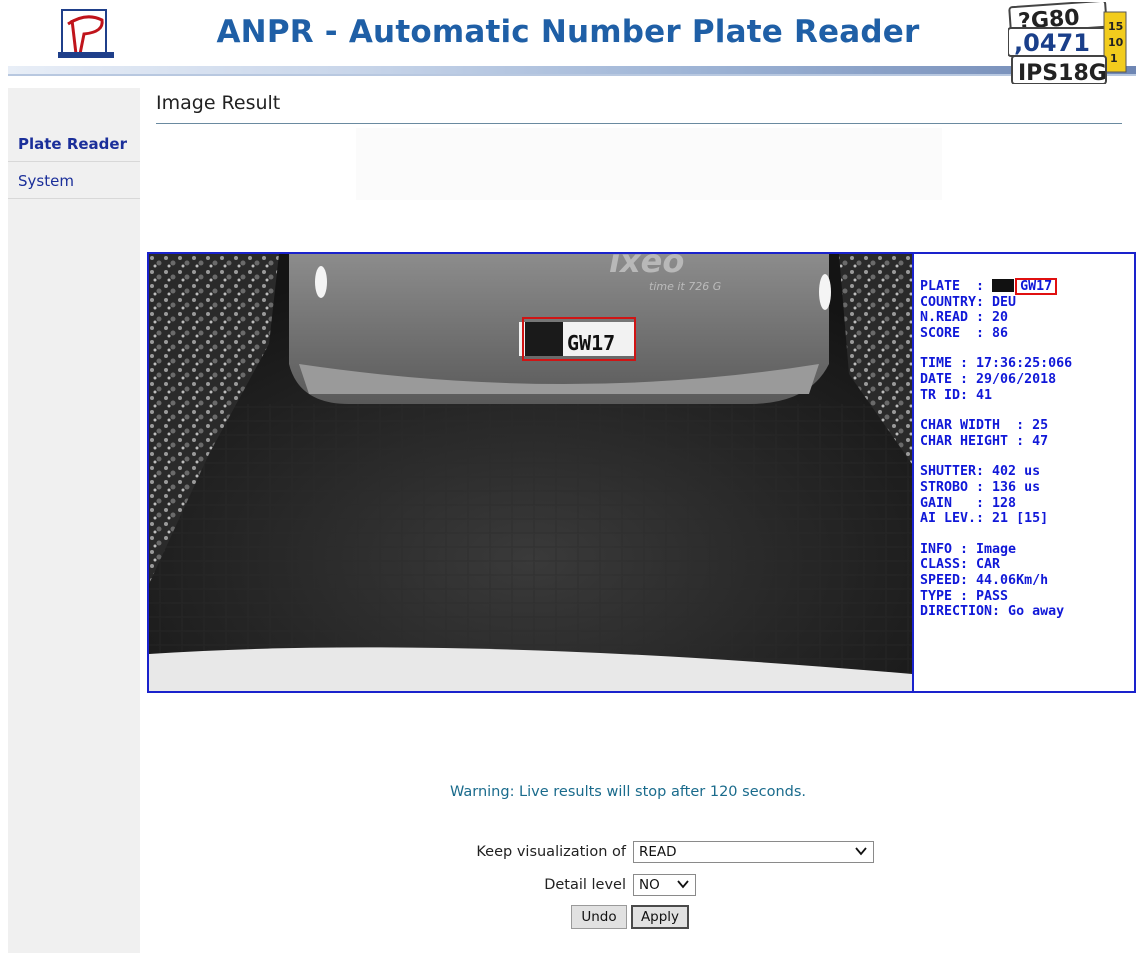  Describe the element at coordinates (649, 164) in the screenshot. I see `image-placeholder` at that location.